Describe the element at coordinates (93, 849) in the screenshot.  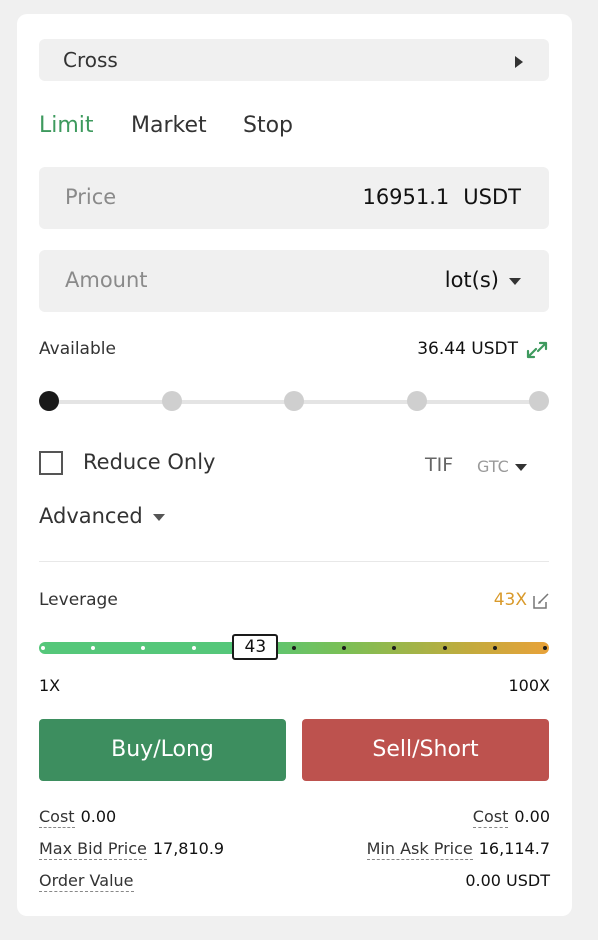
I see `max-bid-label: Max Bid Price` at that location.